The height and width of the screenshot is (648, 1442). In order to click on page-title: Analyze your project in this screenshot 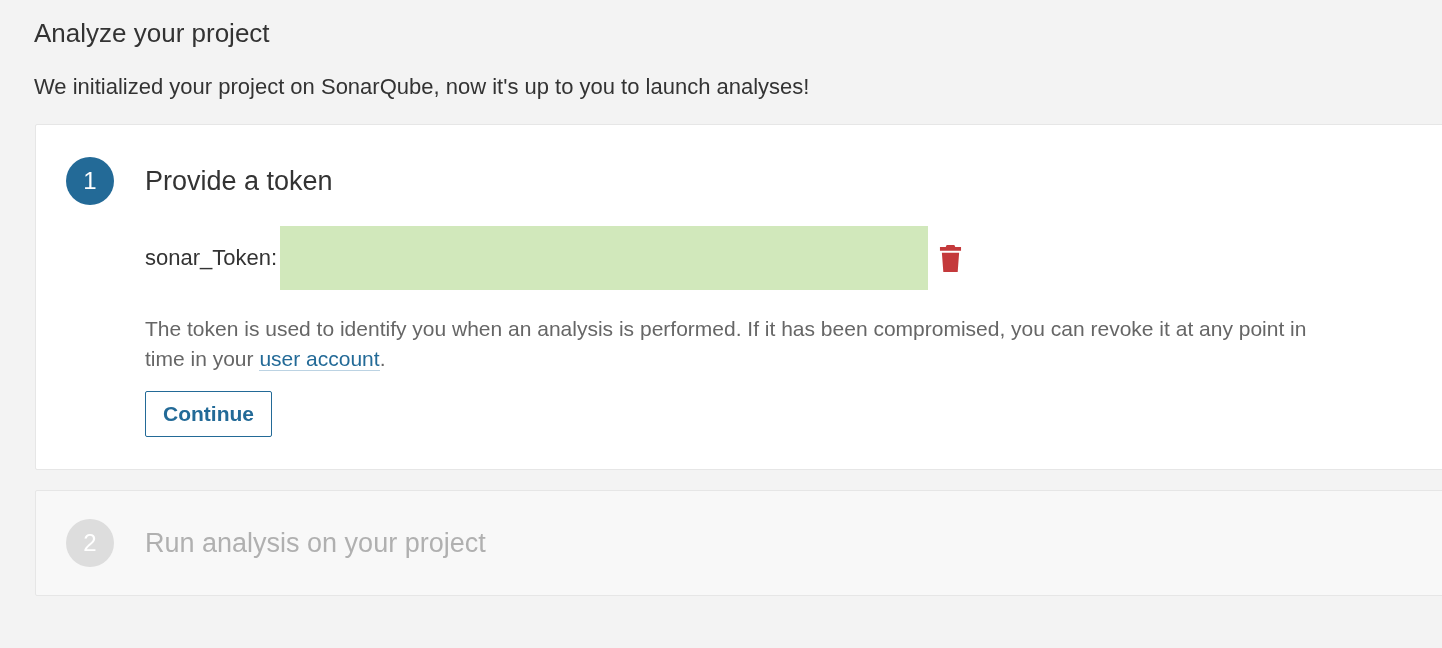, I will do `click(152, 33)`.